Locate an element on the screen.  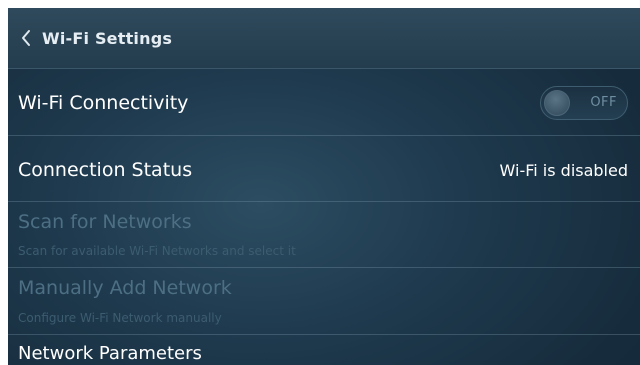
manual-add-network-sublabel: Configure Wi-Fi Network manually is located at coordinates (120, 318).